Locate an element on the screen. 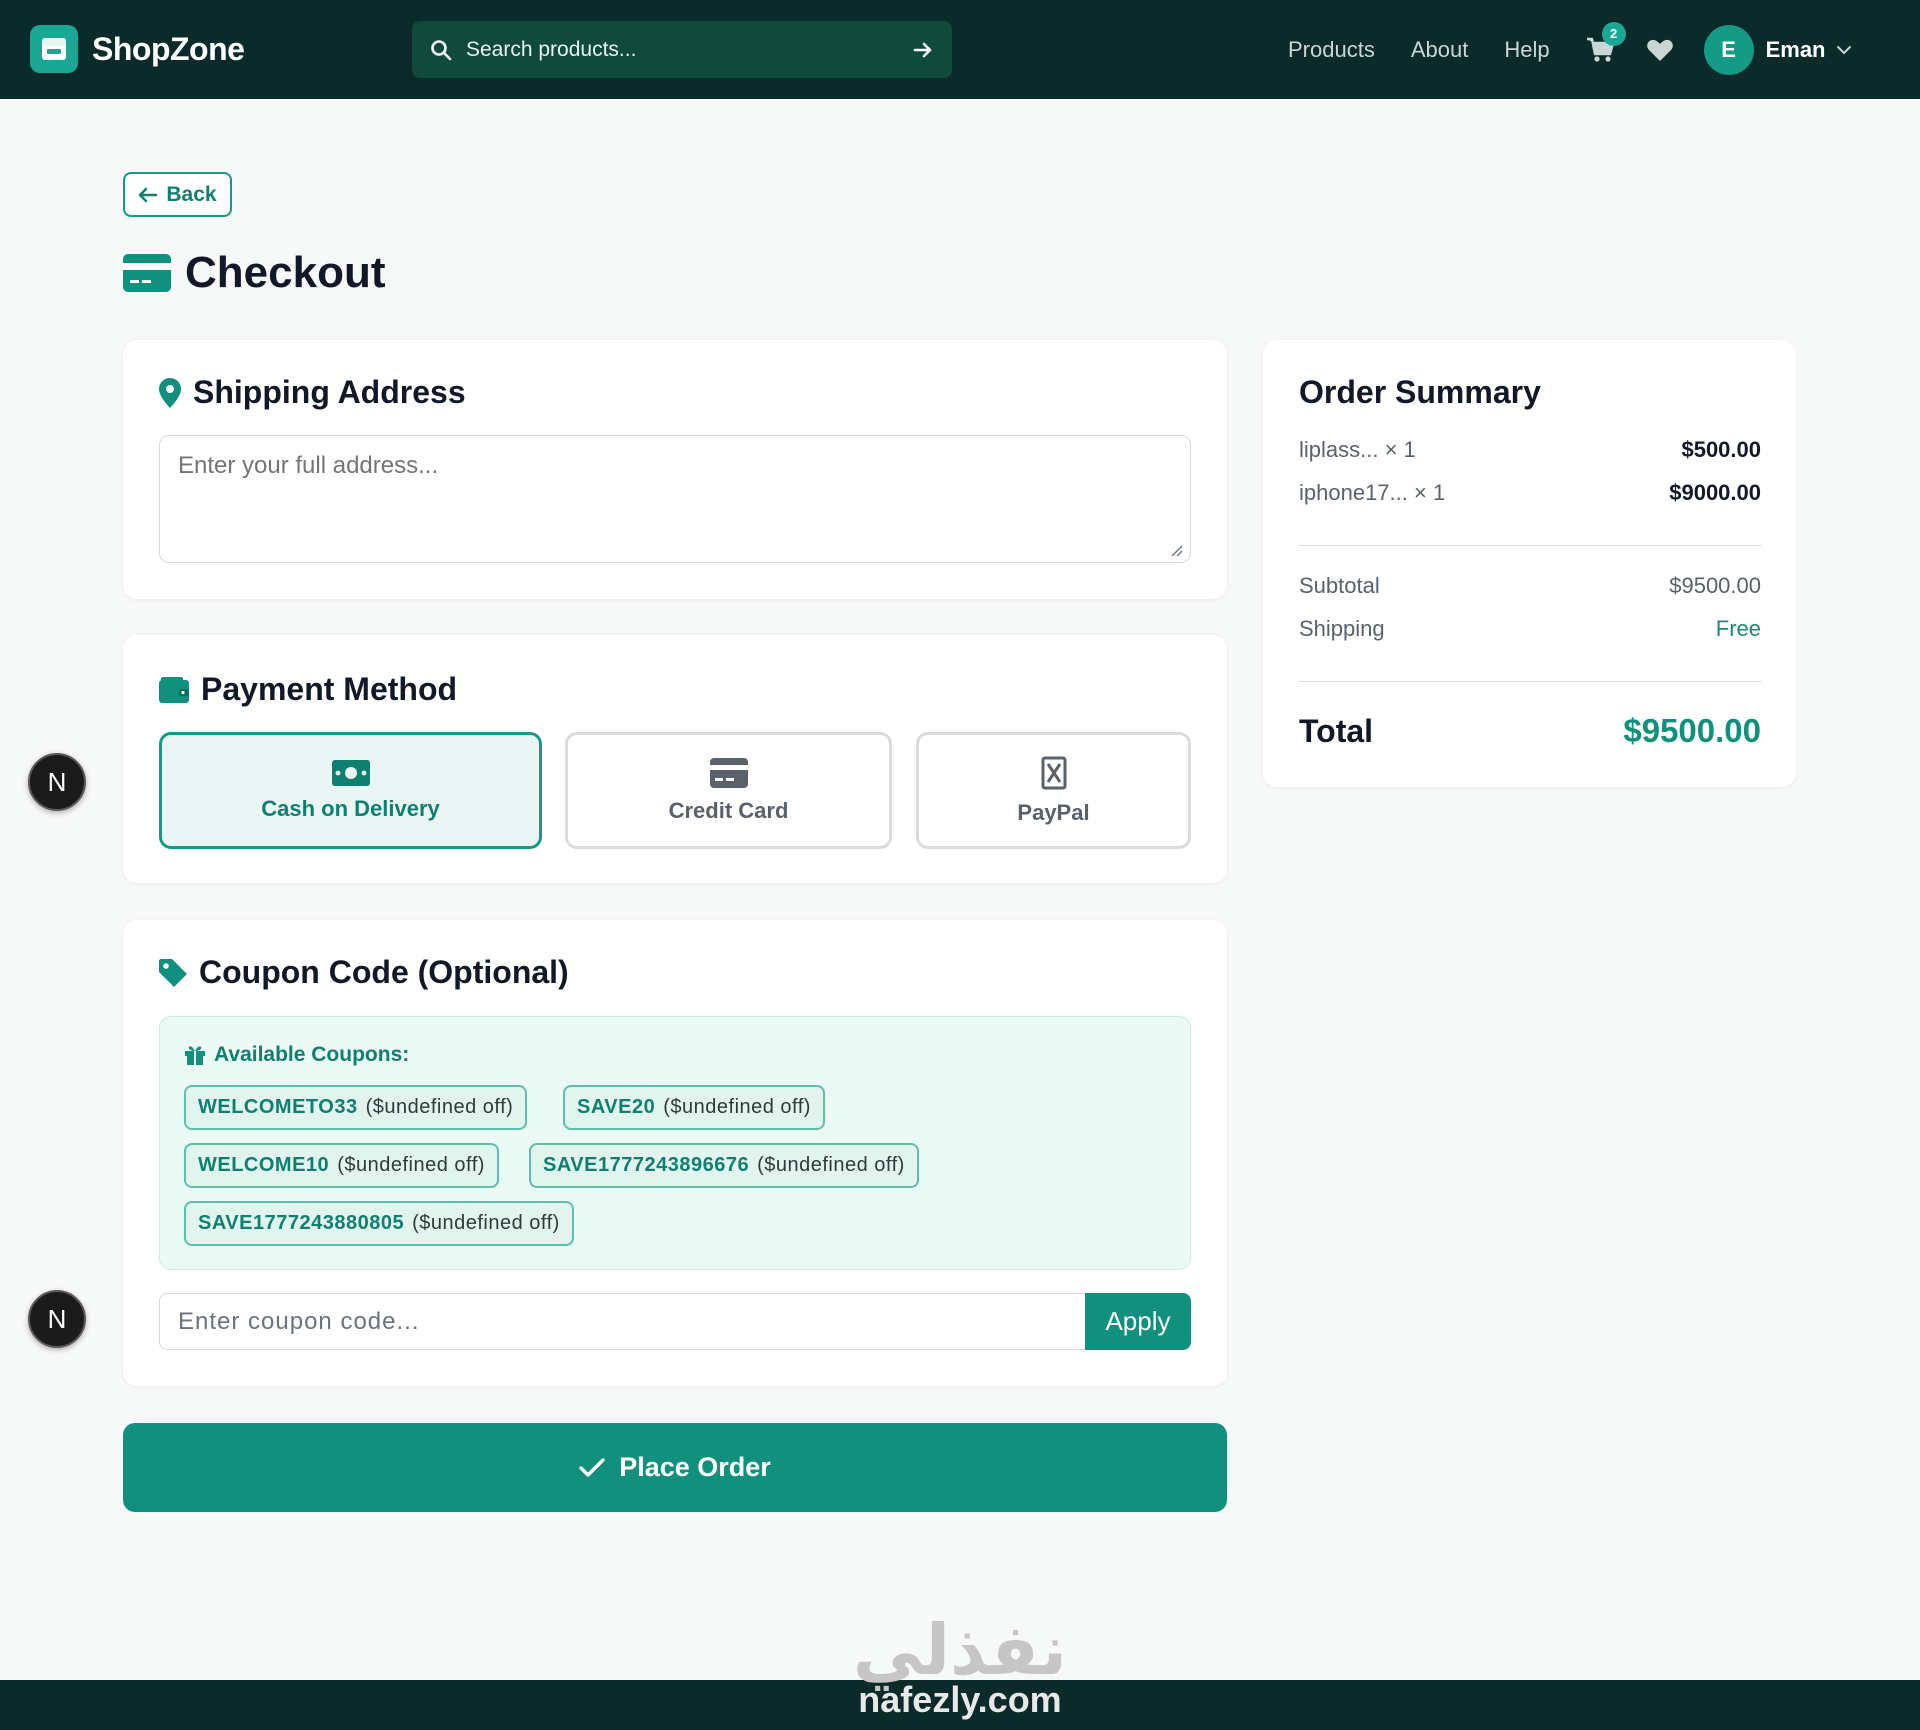 The width and height of the screenshot is (1920, 1730). coupon-chip: WELCOME10 ($undefined off) is located at coordinates (341, 1165).